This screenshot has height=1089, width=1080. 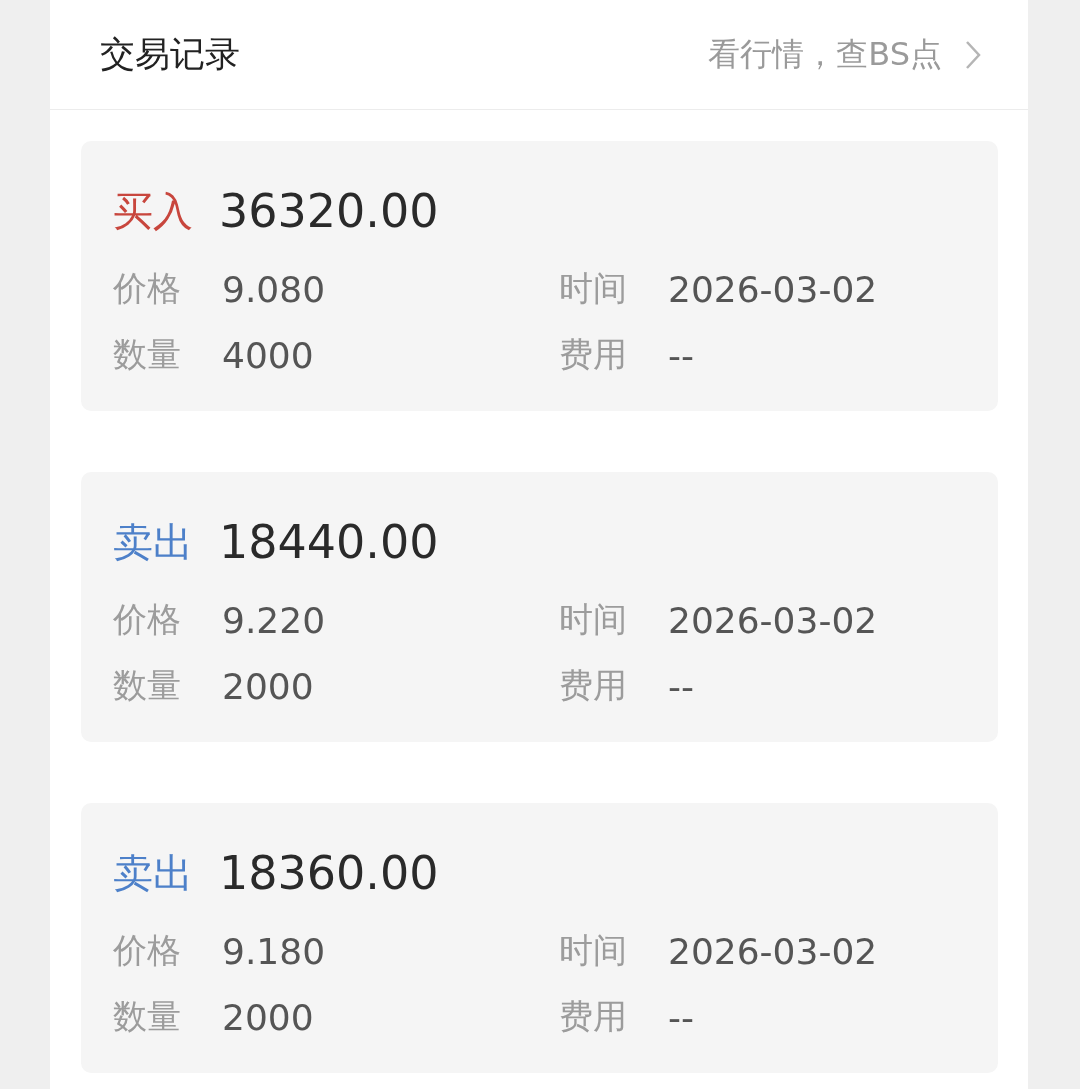 What do you see at coordinates (170, 54) in the screenshot?
I see `section-title: 交易记录` at bounding box center [170, 54].